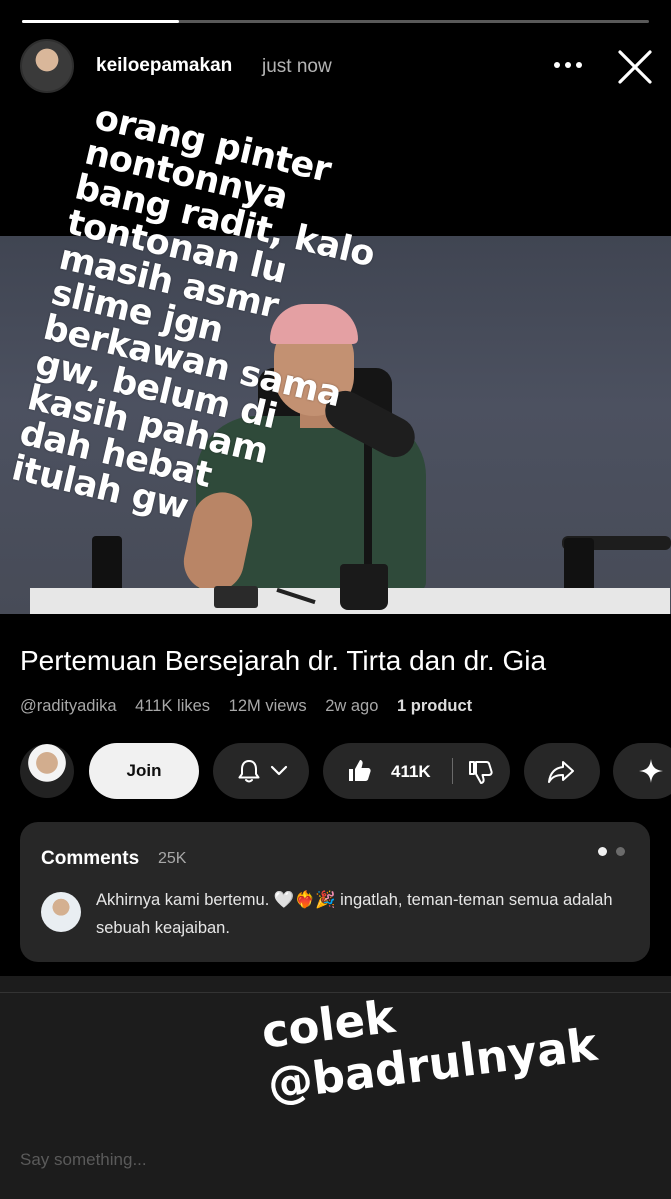 The width and height of the screenshot is (671, 1199). Describe the element at coordinates (173, 706) in the screenshot. I see `like-total: 411K likes` at that location.